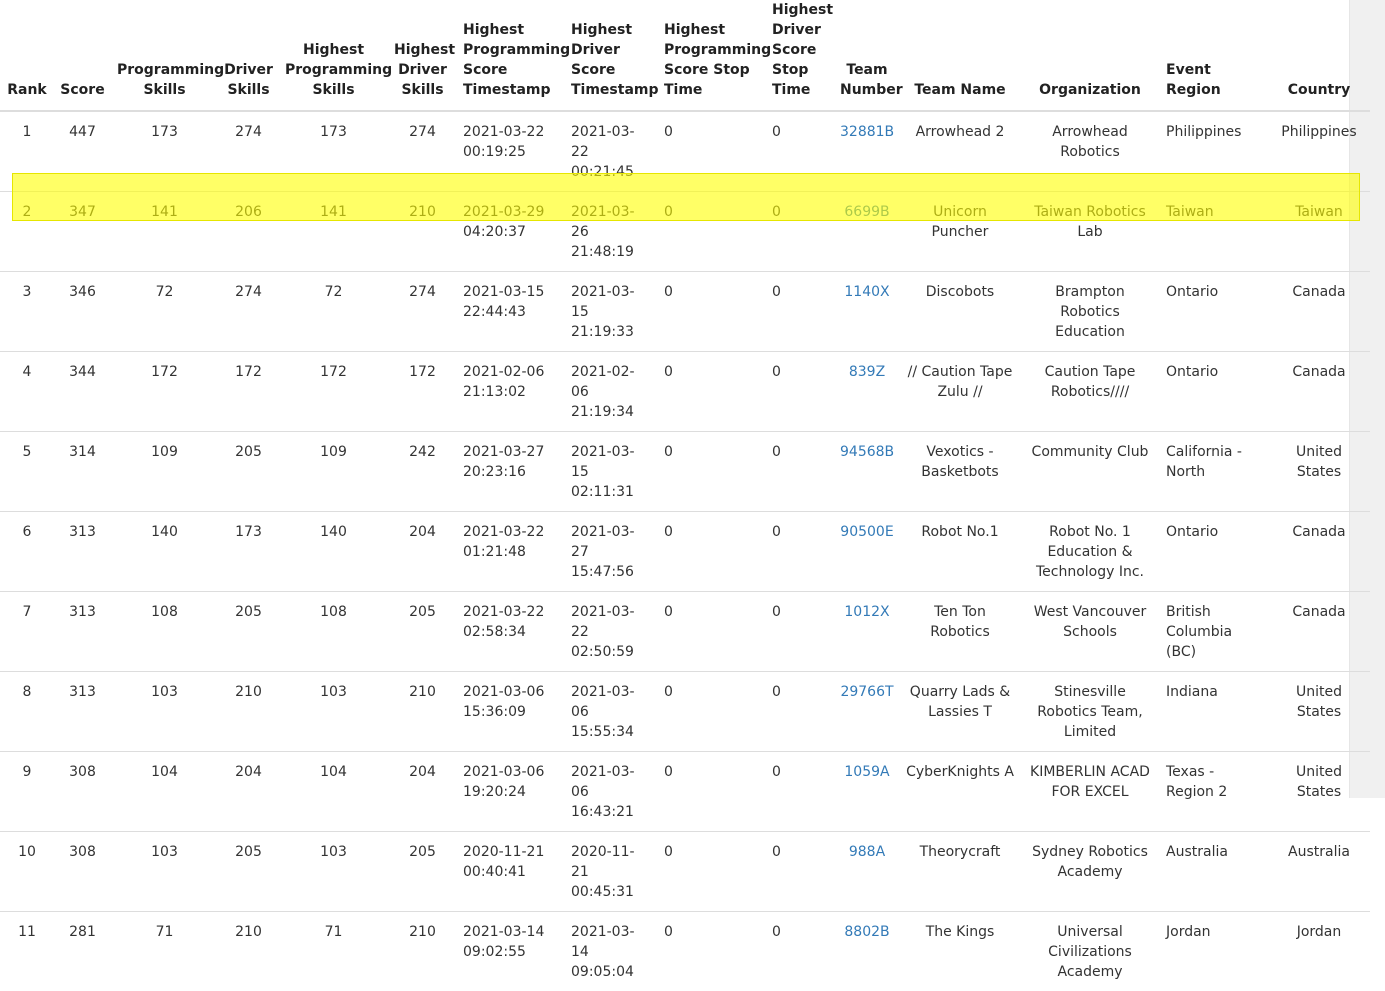  What do you see at coordinates (960, 392) in the screenshot?
I see `team-name-cell: // Caution Tape Zulu //` at bounding box center [960, 392].